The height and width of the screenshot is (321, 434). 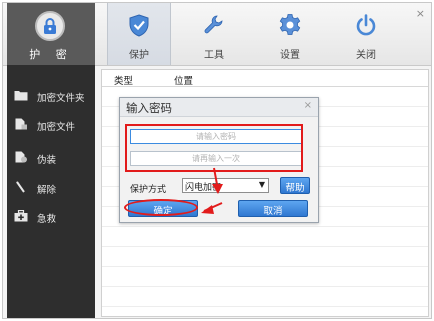 I want to click on protection-method-value: 闪电加密, so click(x=203, y=188).